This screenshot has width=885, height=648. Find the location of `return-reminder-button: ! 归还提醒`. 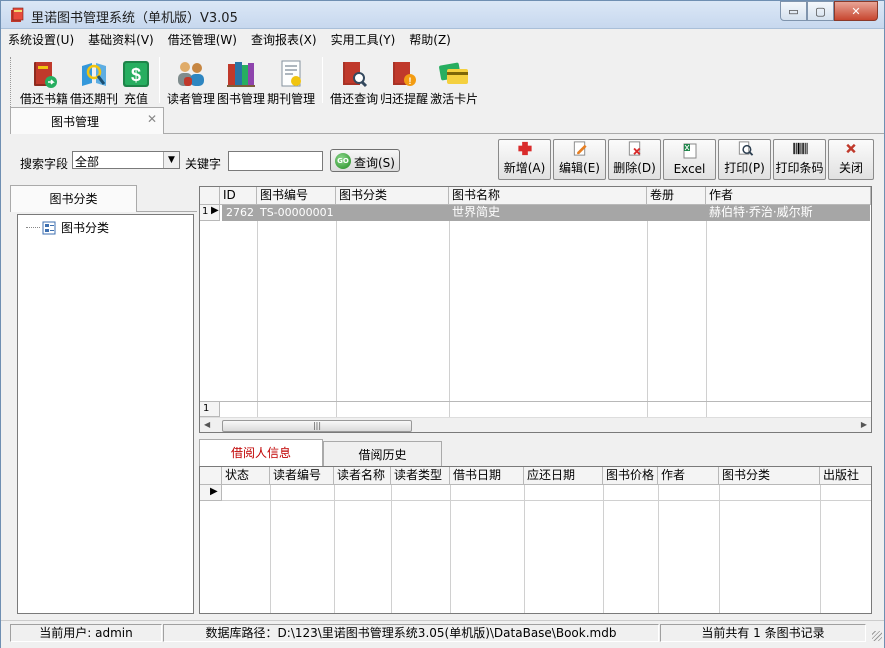

return-reminder-button: ! 归还提醒 is located at coordinates (404, 80).